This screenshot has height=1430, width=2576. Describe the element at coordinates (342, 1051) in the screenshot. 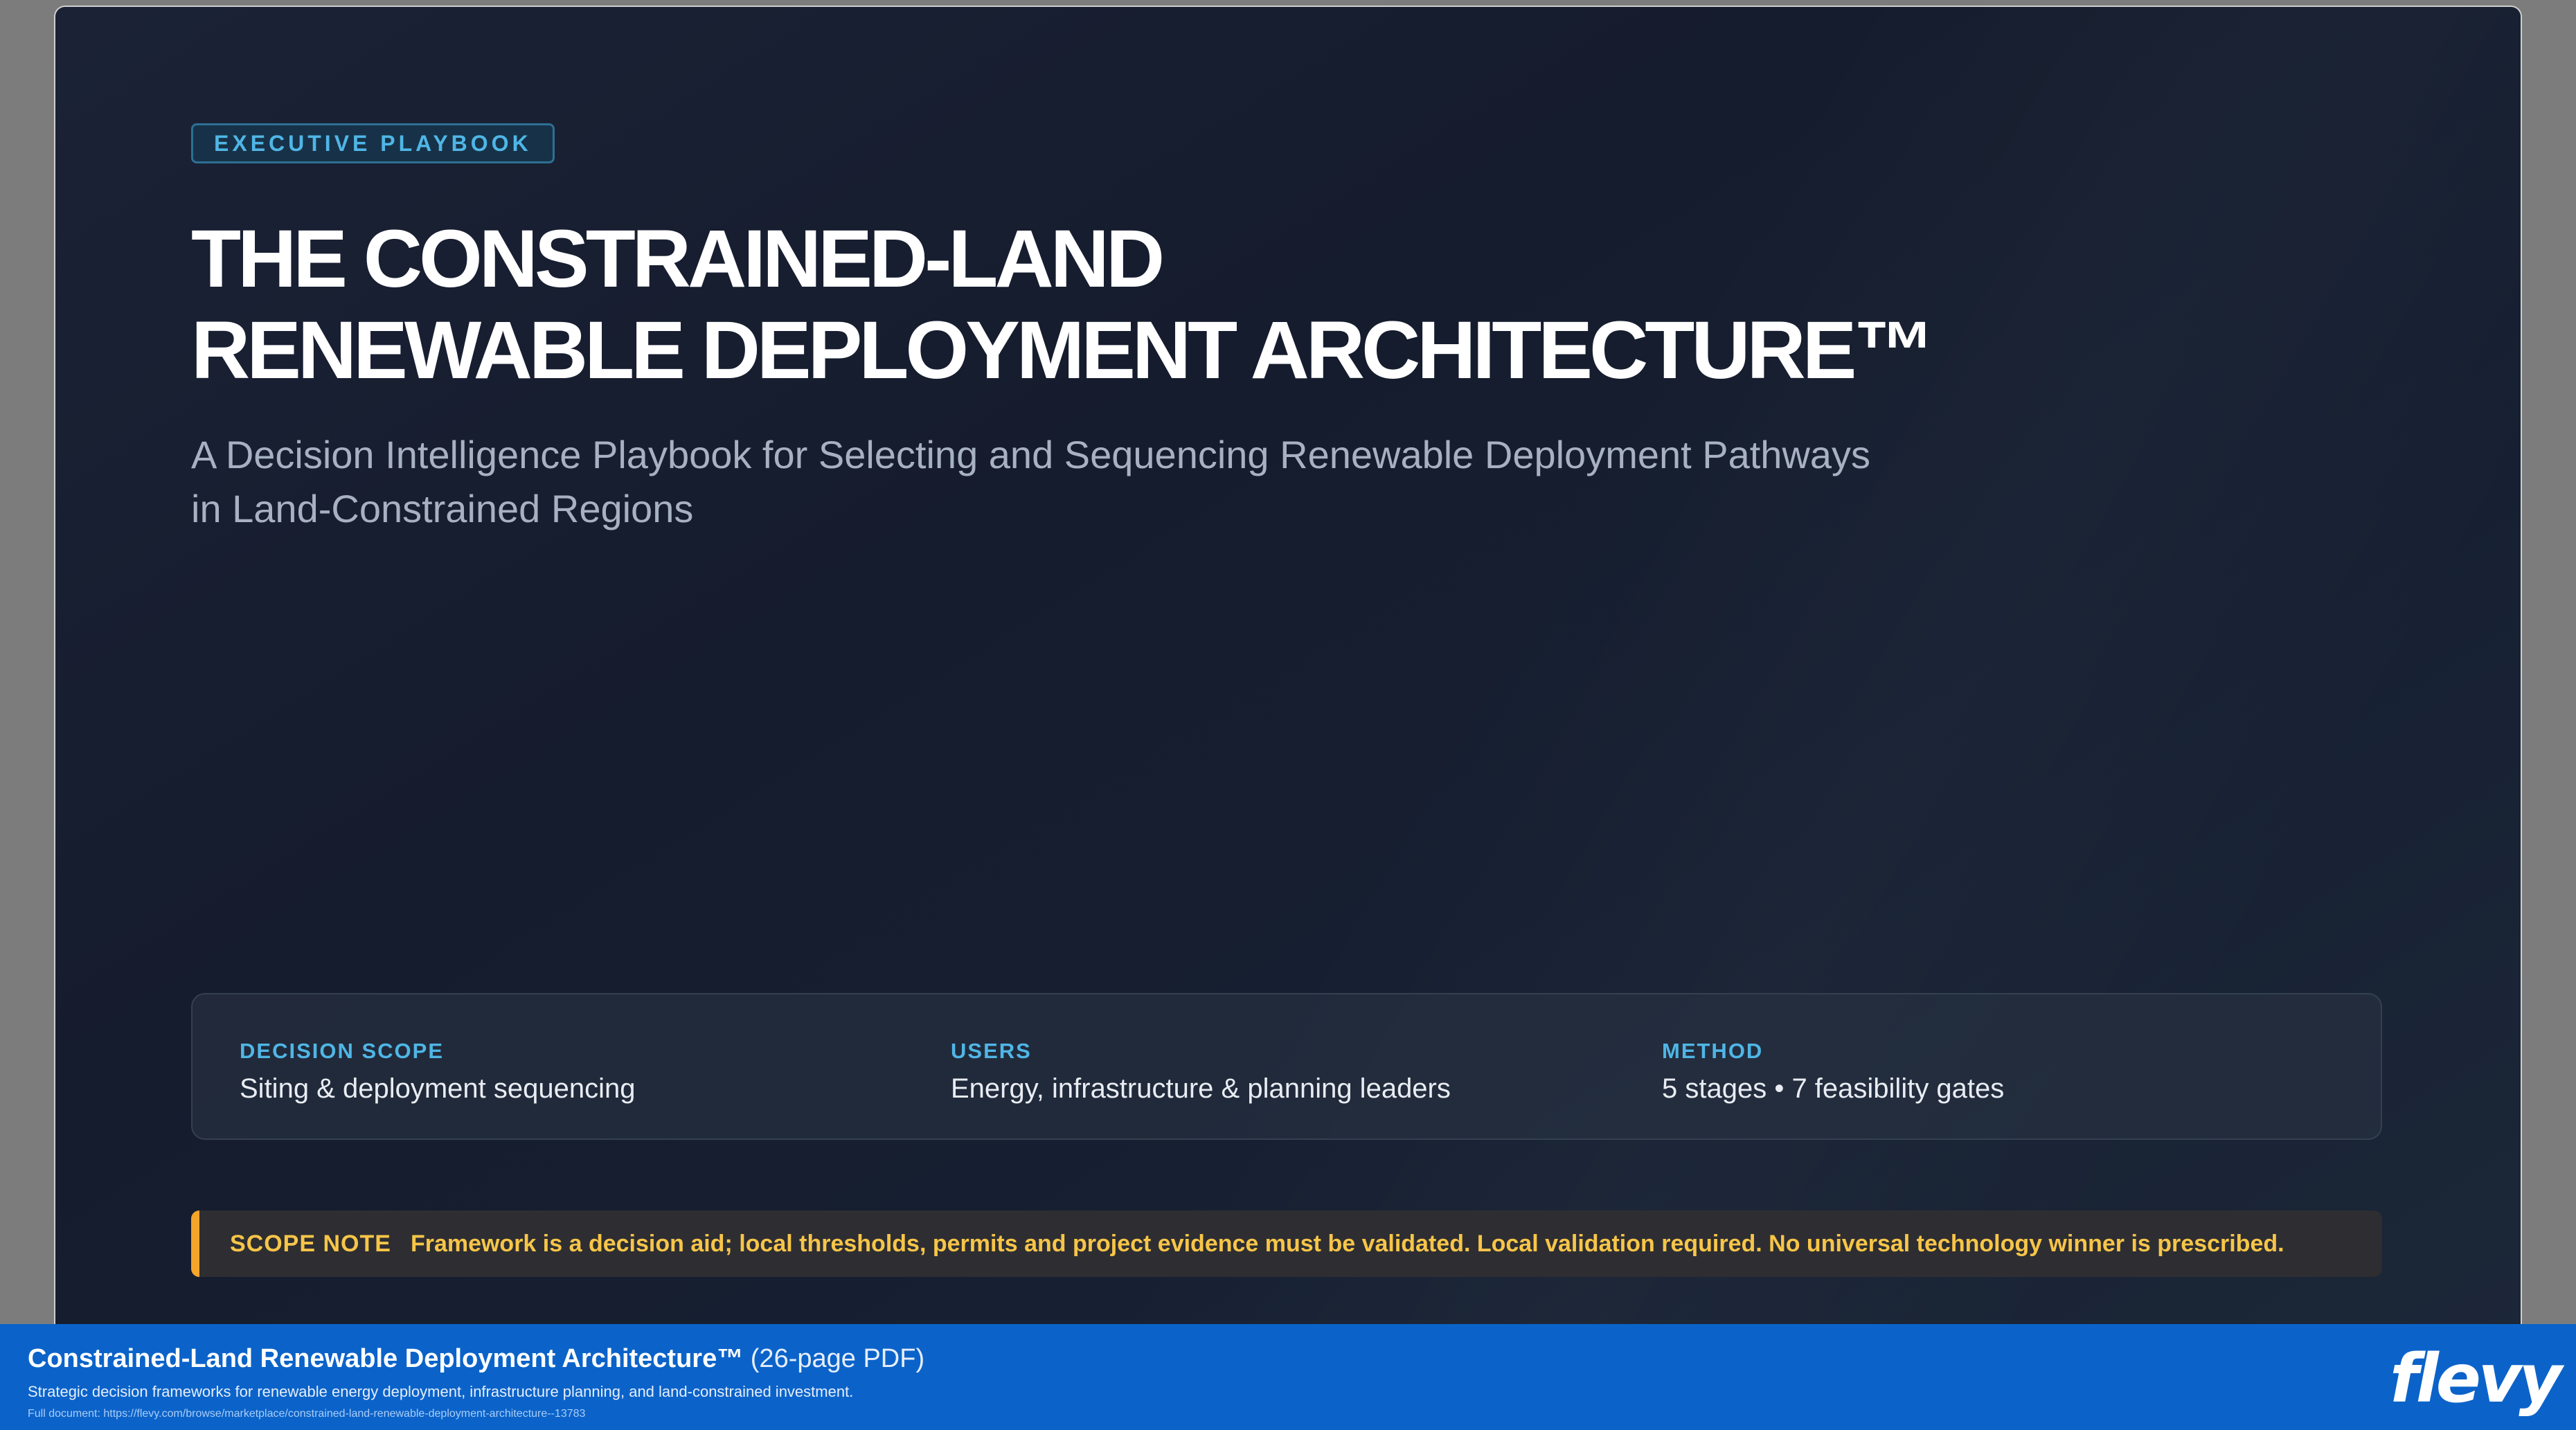

I see `info-label: DECISION SCOPE` at that location.